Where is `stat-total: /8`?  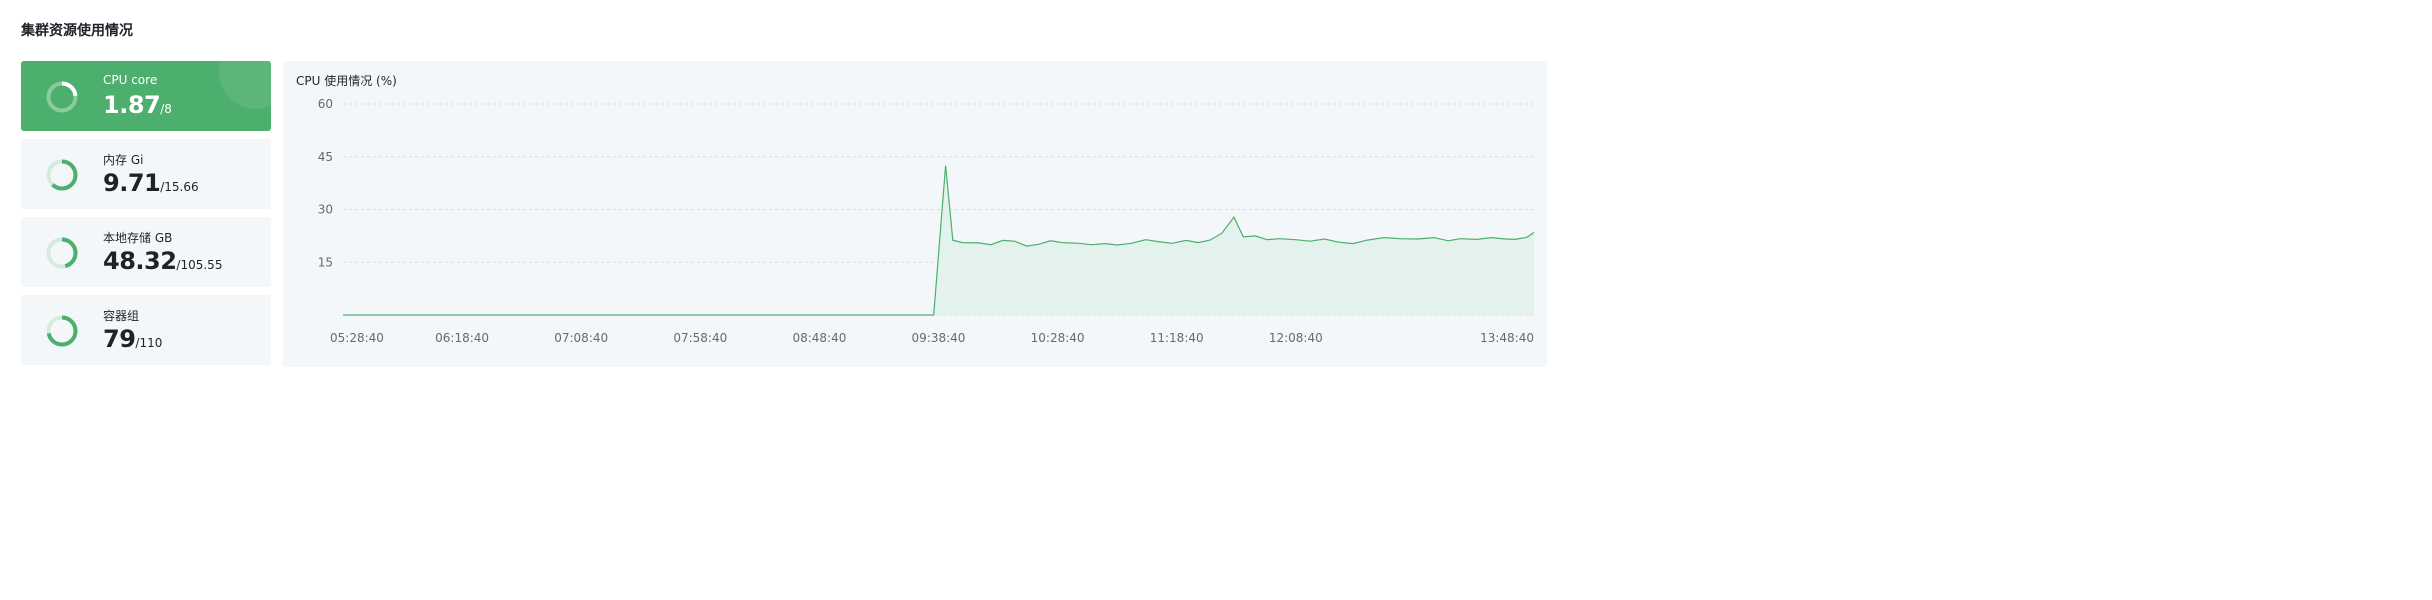
stat-total: /8 is located at coordinates (166, 109).